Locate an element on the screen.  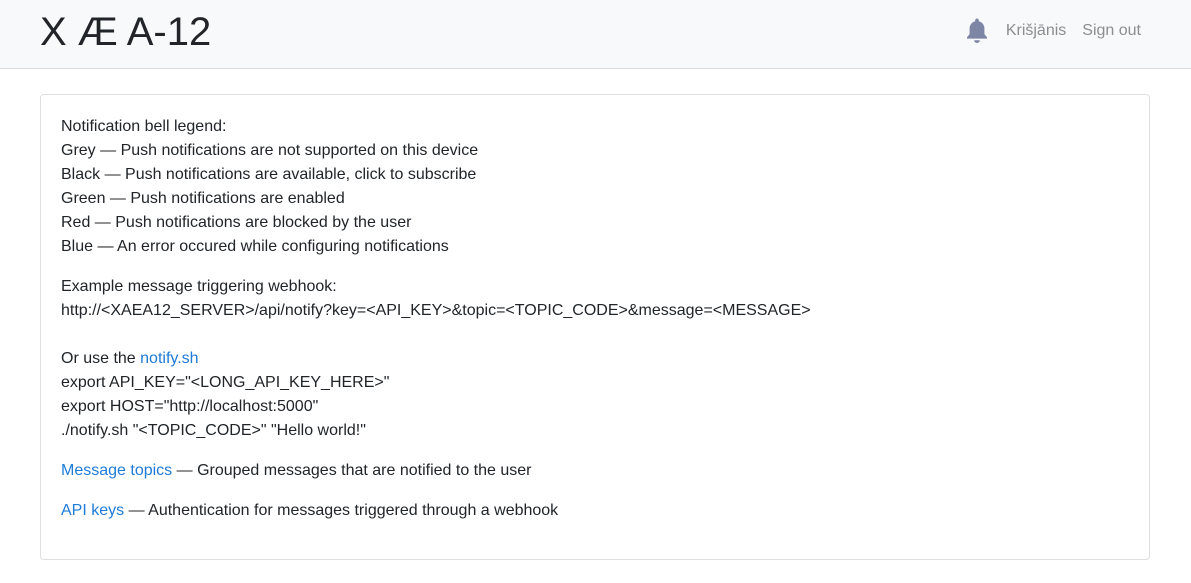
user-profile-link: Krišjānis is located at coordinates (1036, 31).